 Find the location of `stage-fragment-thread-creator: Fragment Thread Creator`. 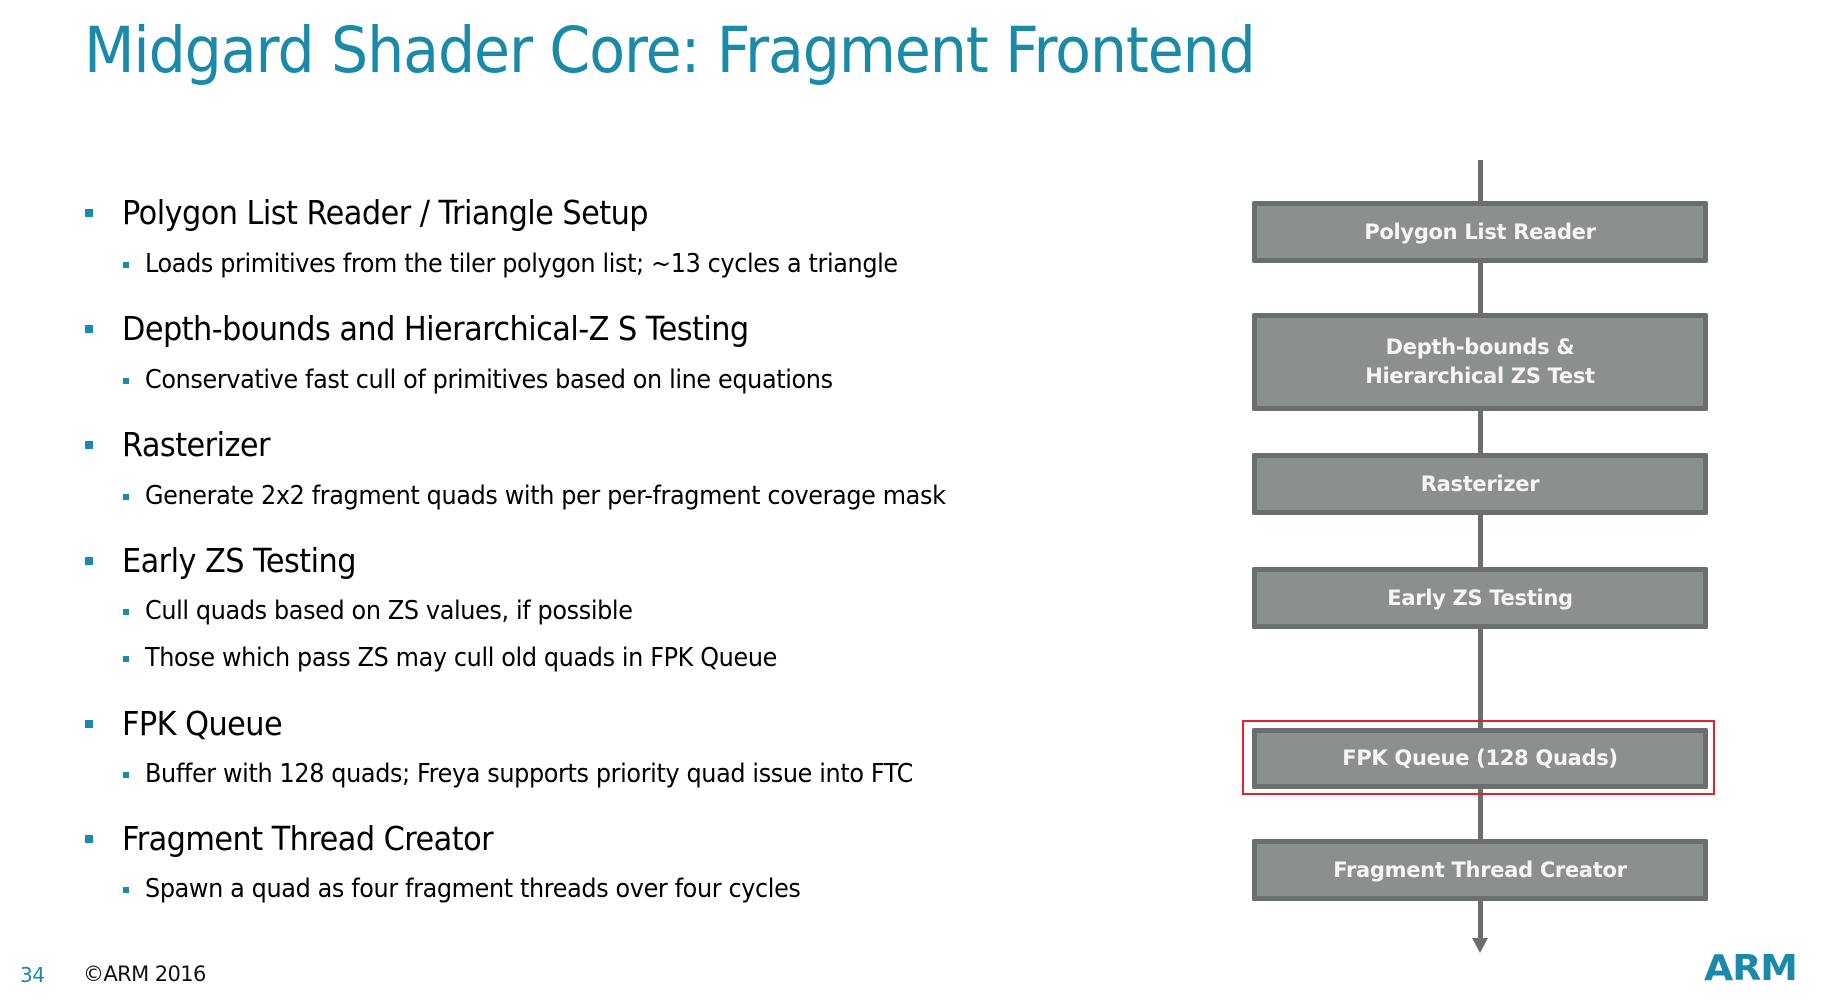

stage-fragment-thread-creator: Fragment Thread Creator is located at coordinates (1480, 870).